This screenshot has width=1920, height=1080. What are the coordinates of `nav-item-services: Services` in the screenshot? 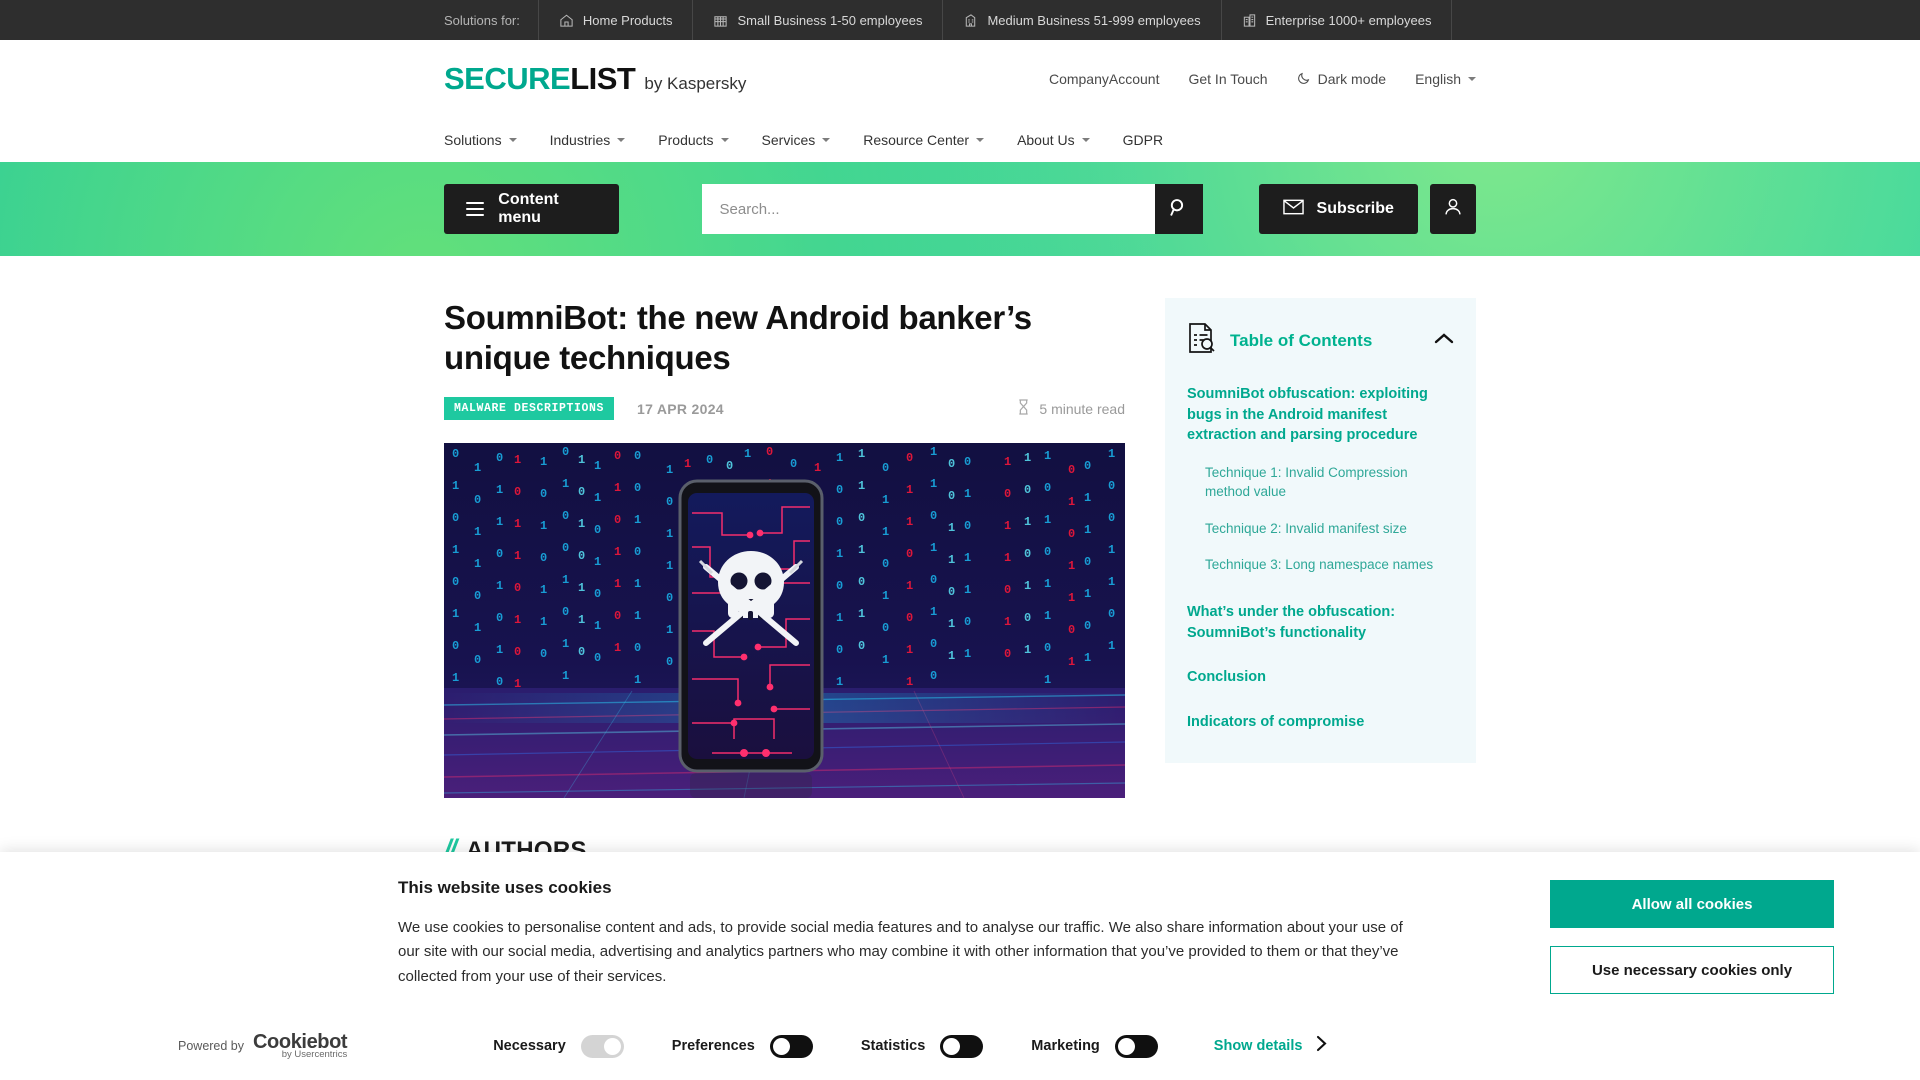 It's located at (796, 140).